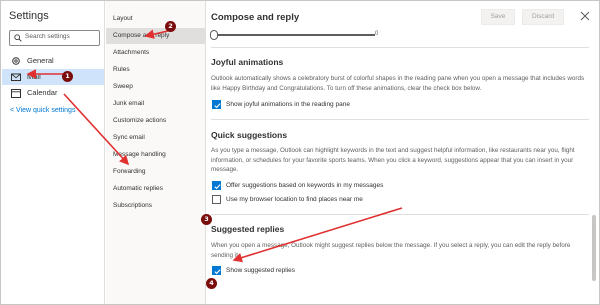 This screenshot has width=600, height=305. What do you see at coordinates (29, 16) in the screenshot?
I see `settings-title: Settings` at bounding box center [29, 16].